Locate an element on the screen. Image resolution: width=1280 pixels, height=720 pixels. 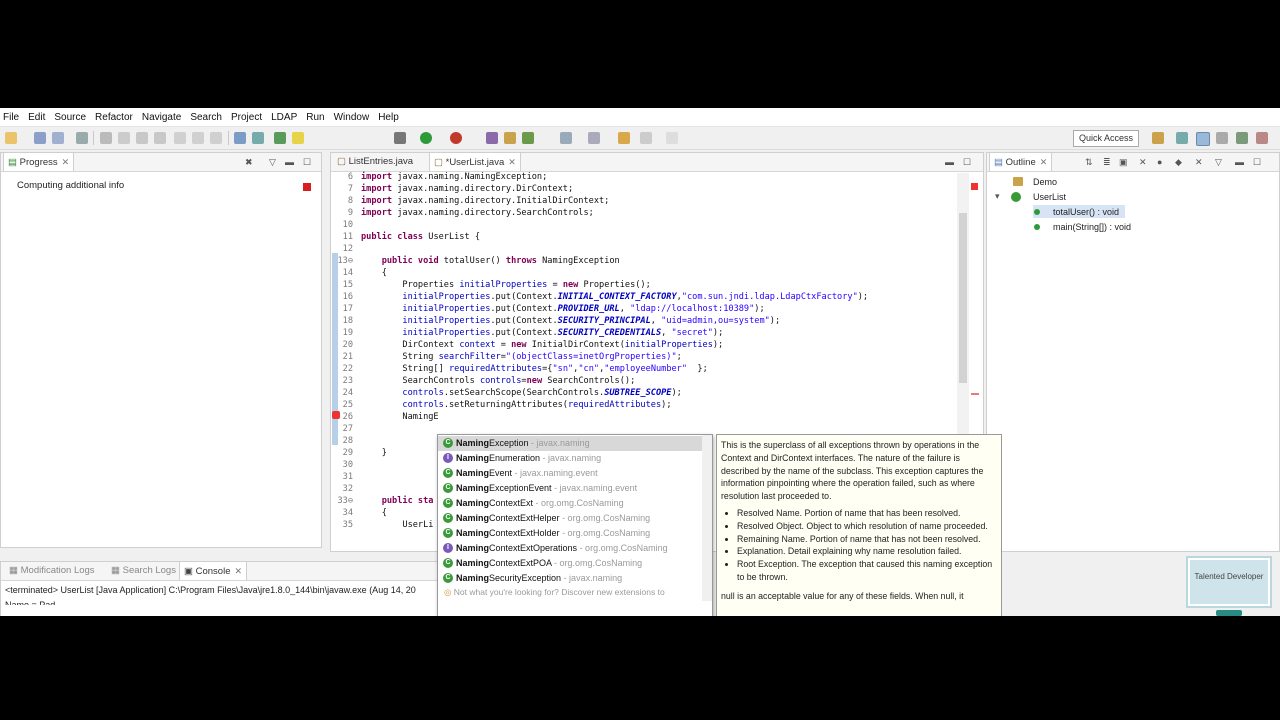
minimize-icon: ▬ is located at coordinates (1239, 162).